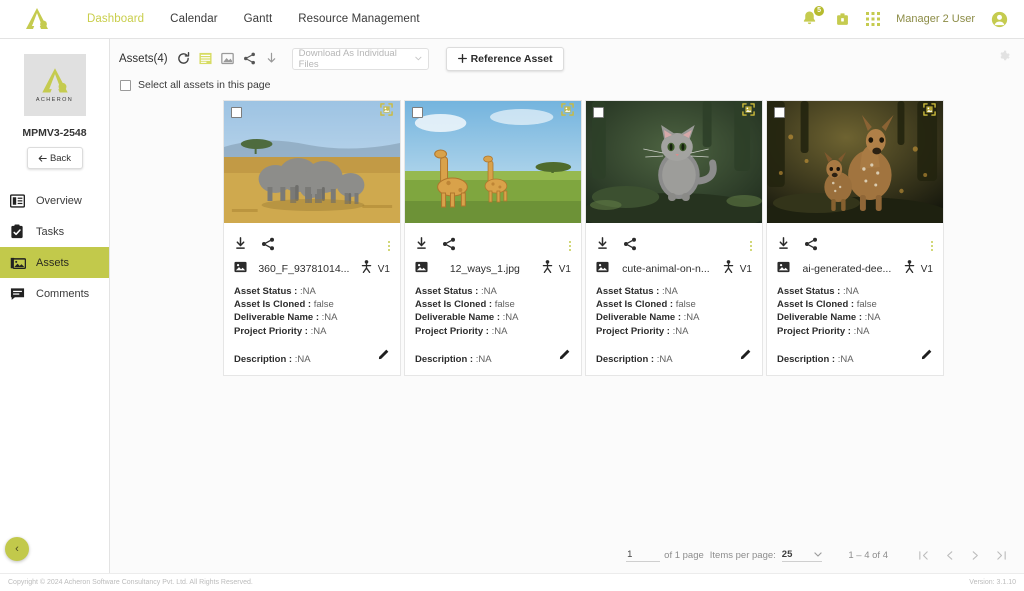 This screenshot has width=1024, height=591. What do you see at coordinates (312, 246) in the screenshot?
I see `asset-card-actions` at bounding box center [312, 246].